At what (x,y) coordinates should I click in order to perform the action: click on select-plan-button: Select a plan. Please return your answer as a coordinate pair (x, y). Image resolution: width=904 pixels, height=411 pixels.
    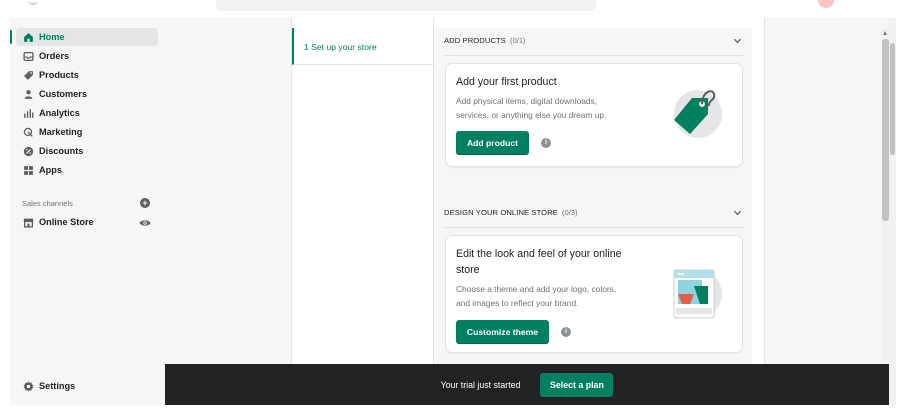
    Looking at the image, I should click on (577, 384).